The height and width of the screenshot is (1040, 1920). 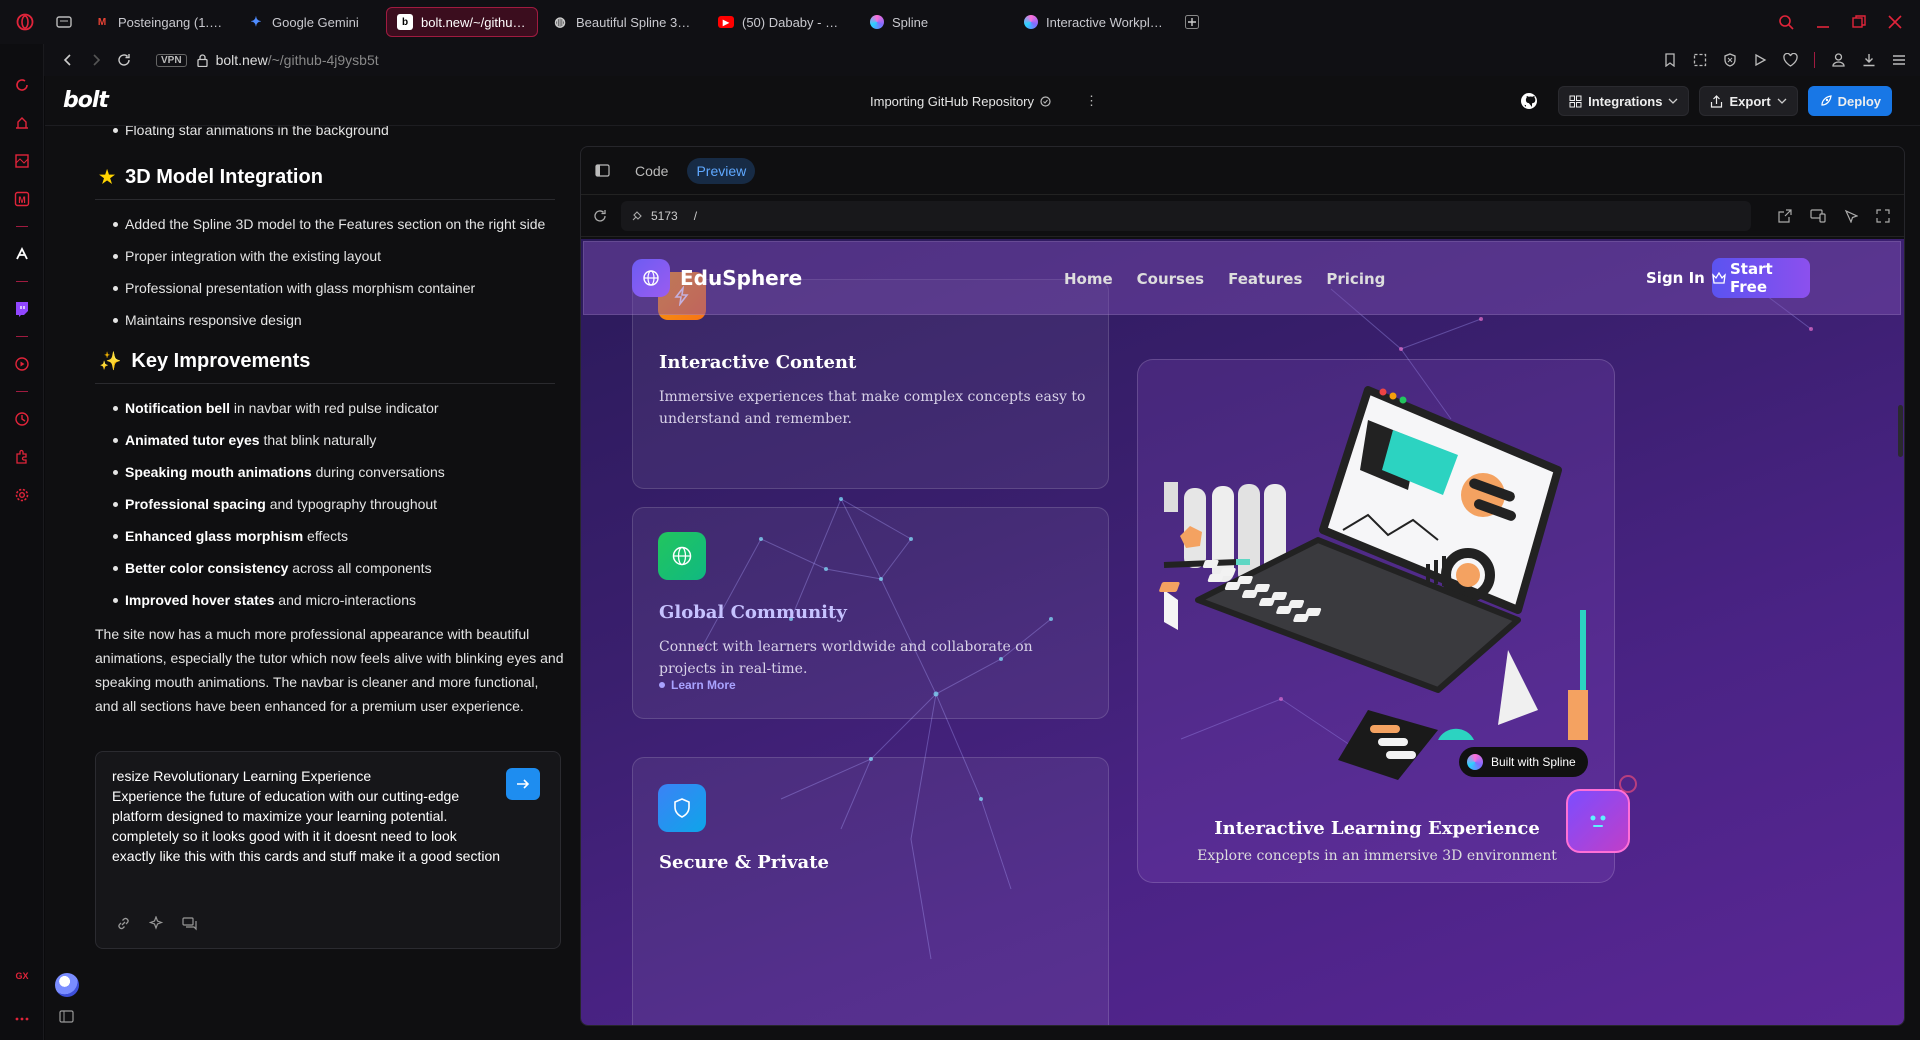 What do you see at coordinates (741, 278) in the screenshot?
I see `site-brand: EduSphere` at bounding box center [741, 278].